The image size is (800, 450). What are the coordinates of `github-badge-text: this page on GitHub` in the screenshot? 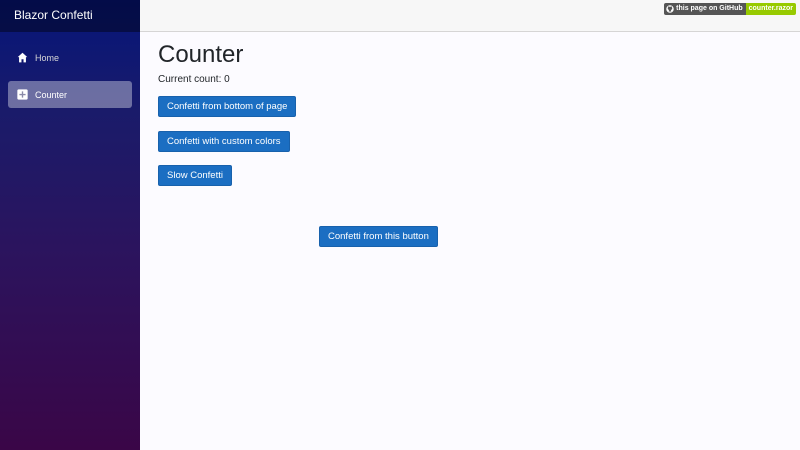 It's located at (709, 8).